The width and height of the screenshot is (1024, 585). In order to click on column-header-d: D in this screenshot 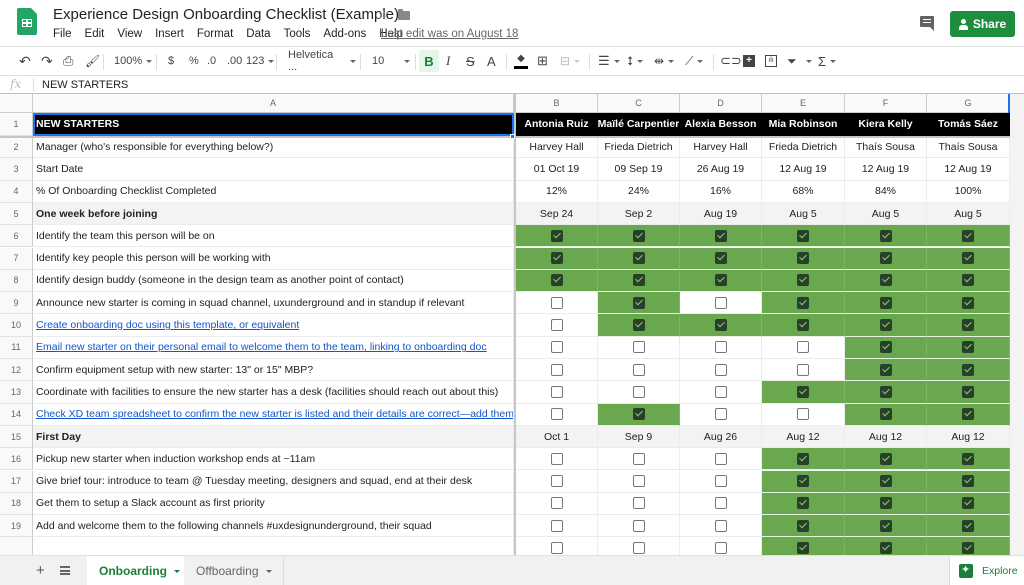, I will do `click(721, 103)`.